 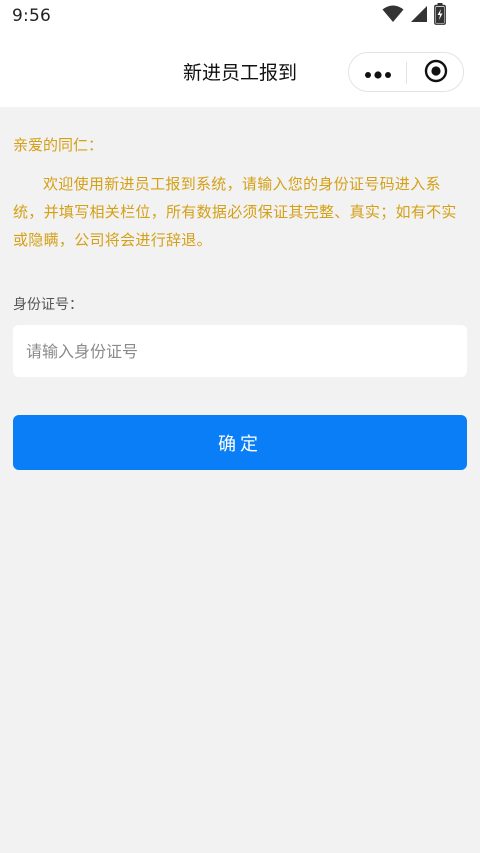 I want to click on close-icon, so click(x=436, y=73).